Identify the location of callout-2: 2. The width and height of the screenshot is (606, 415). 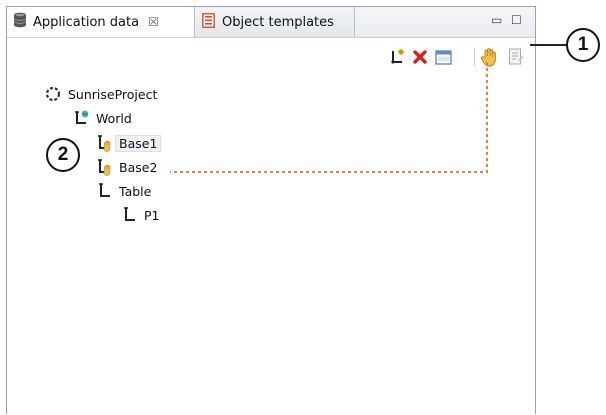
(63, 155).